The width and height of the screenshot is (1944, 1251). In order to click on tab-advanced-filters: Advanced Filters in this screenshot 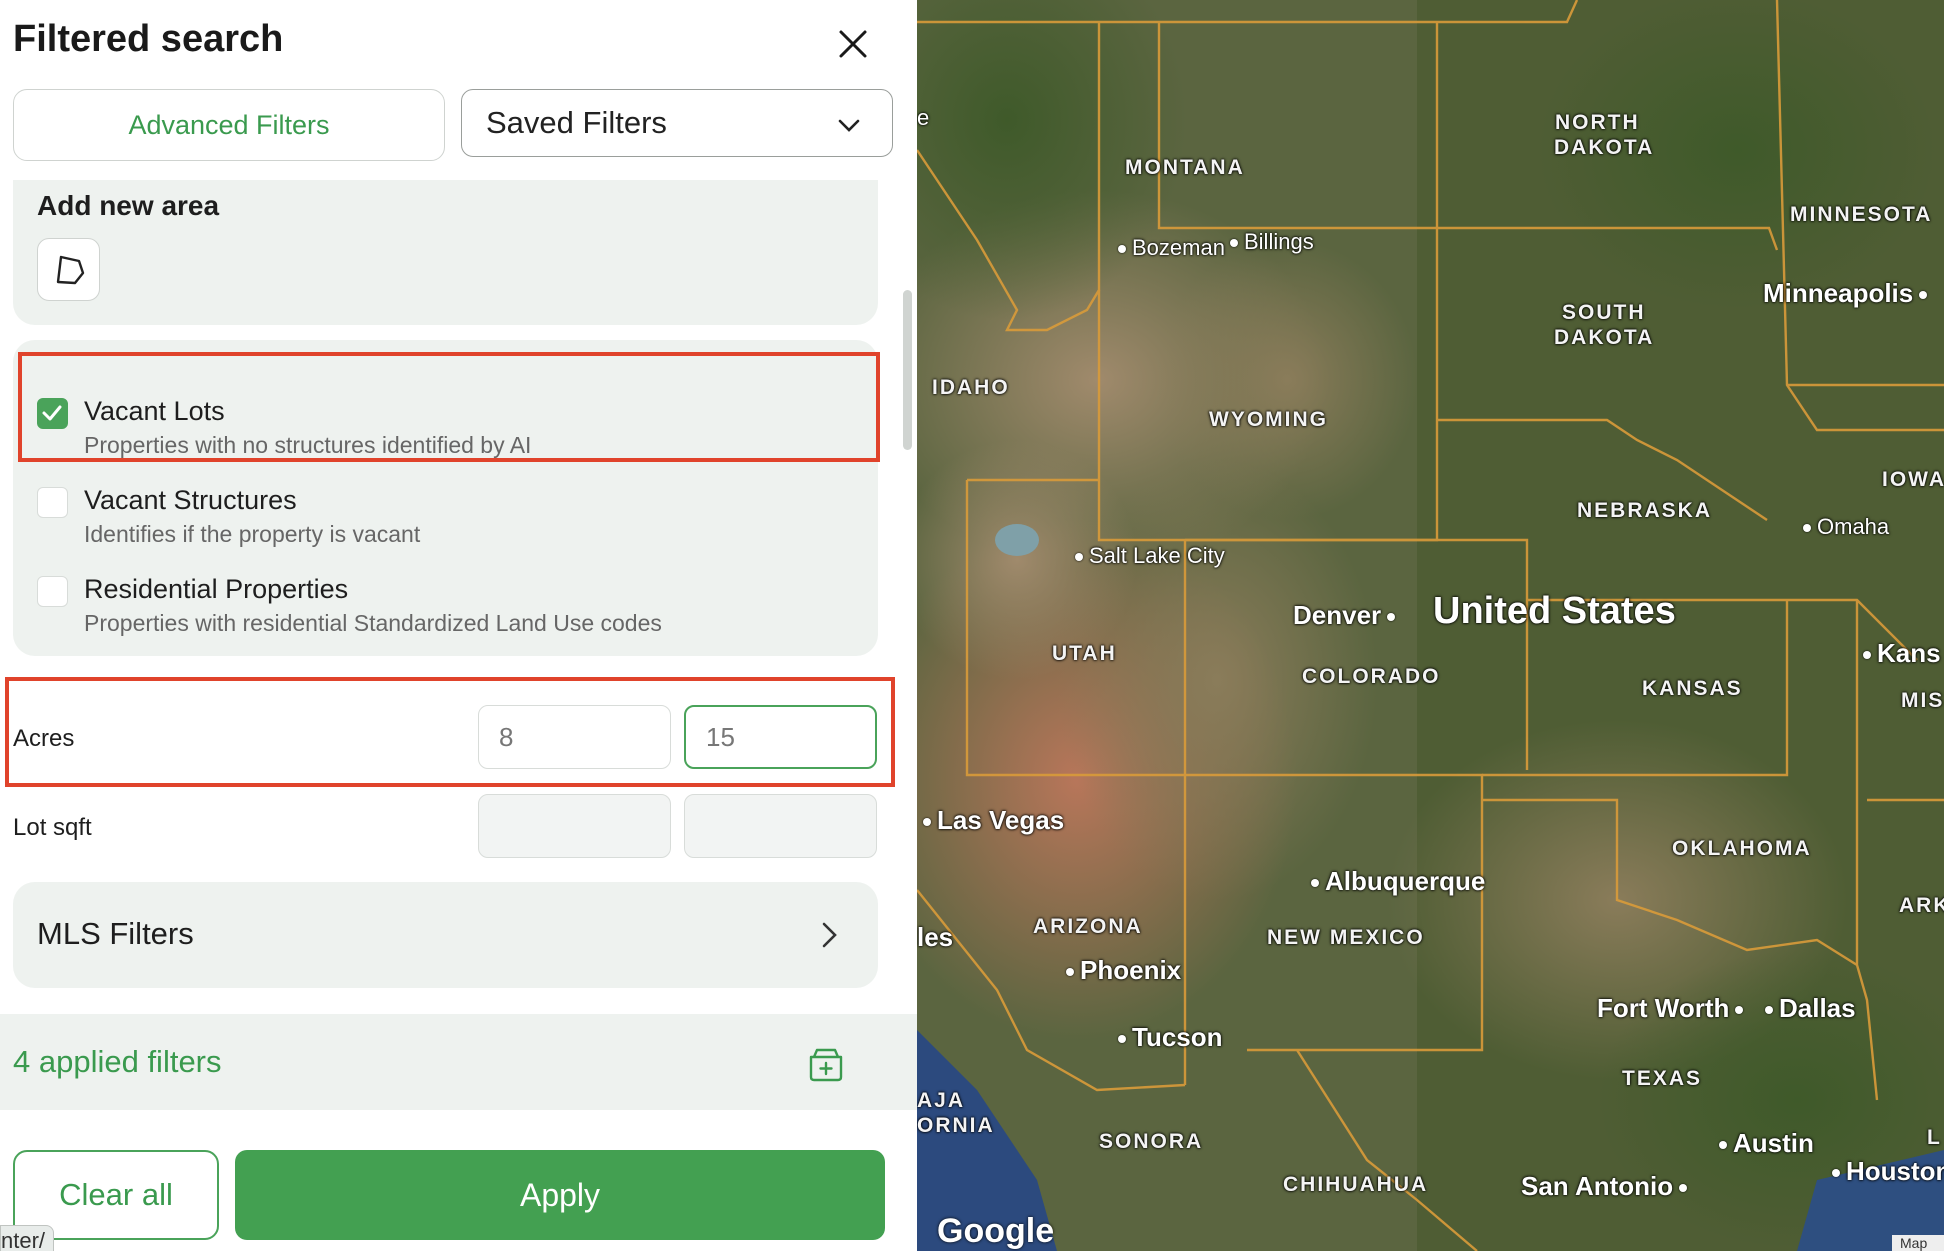, I will do `click(229, 125)`.